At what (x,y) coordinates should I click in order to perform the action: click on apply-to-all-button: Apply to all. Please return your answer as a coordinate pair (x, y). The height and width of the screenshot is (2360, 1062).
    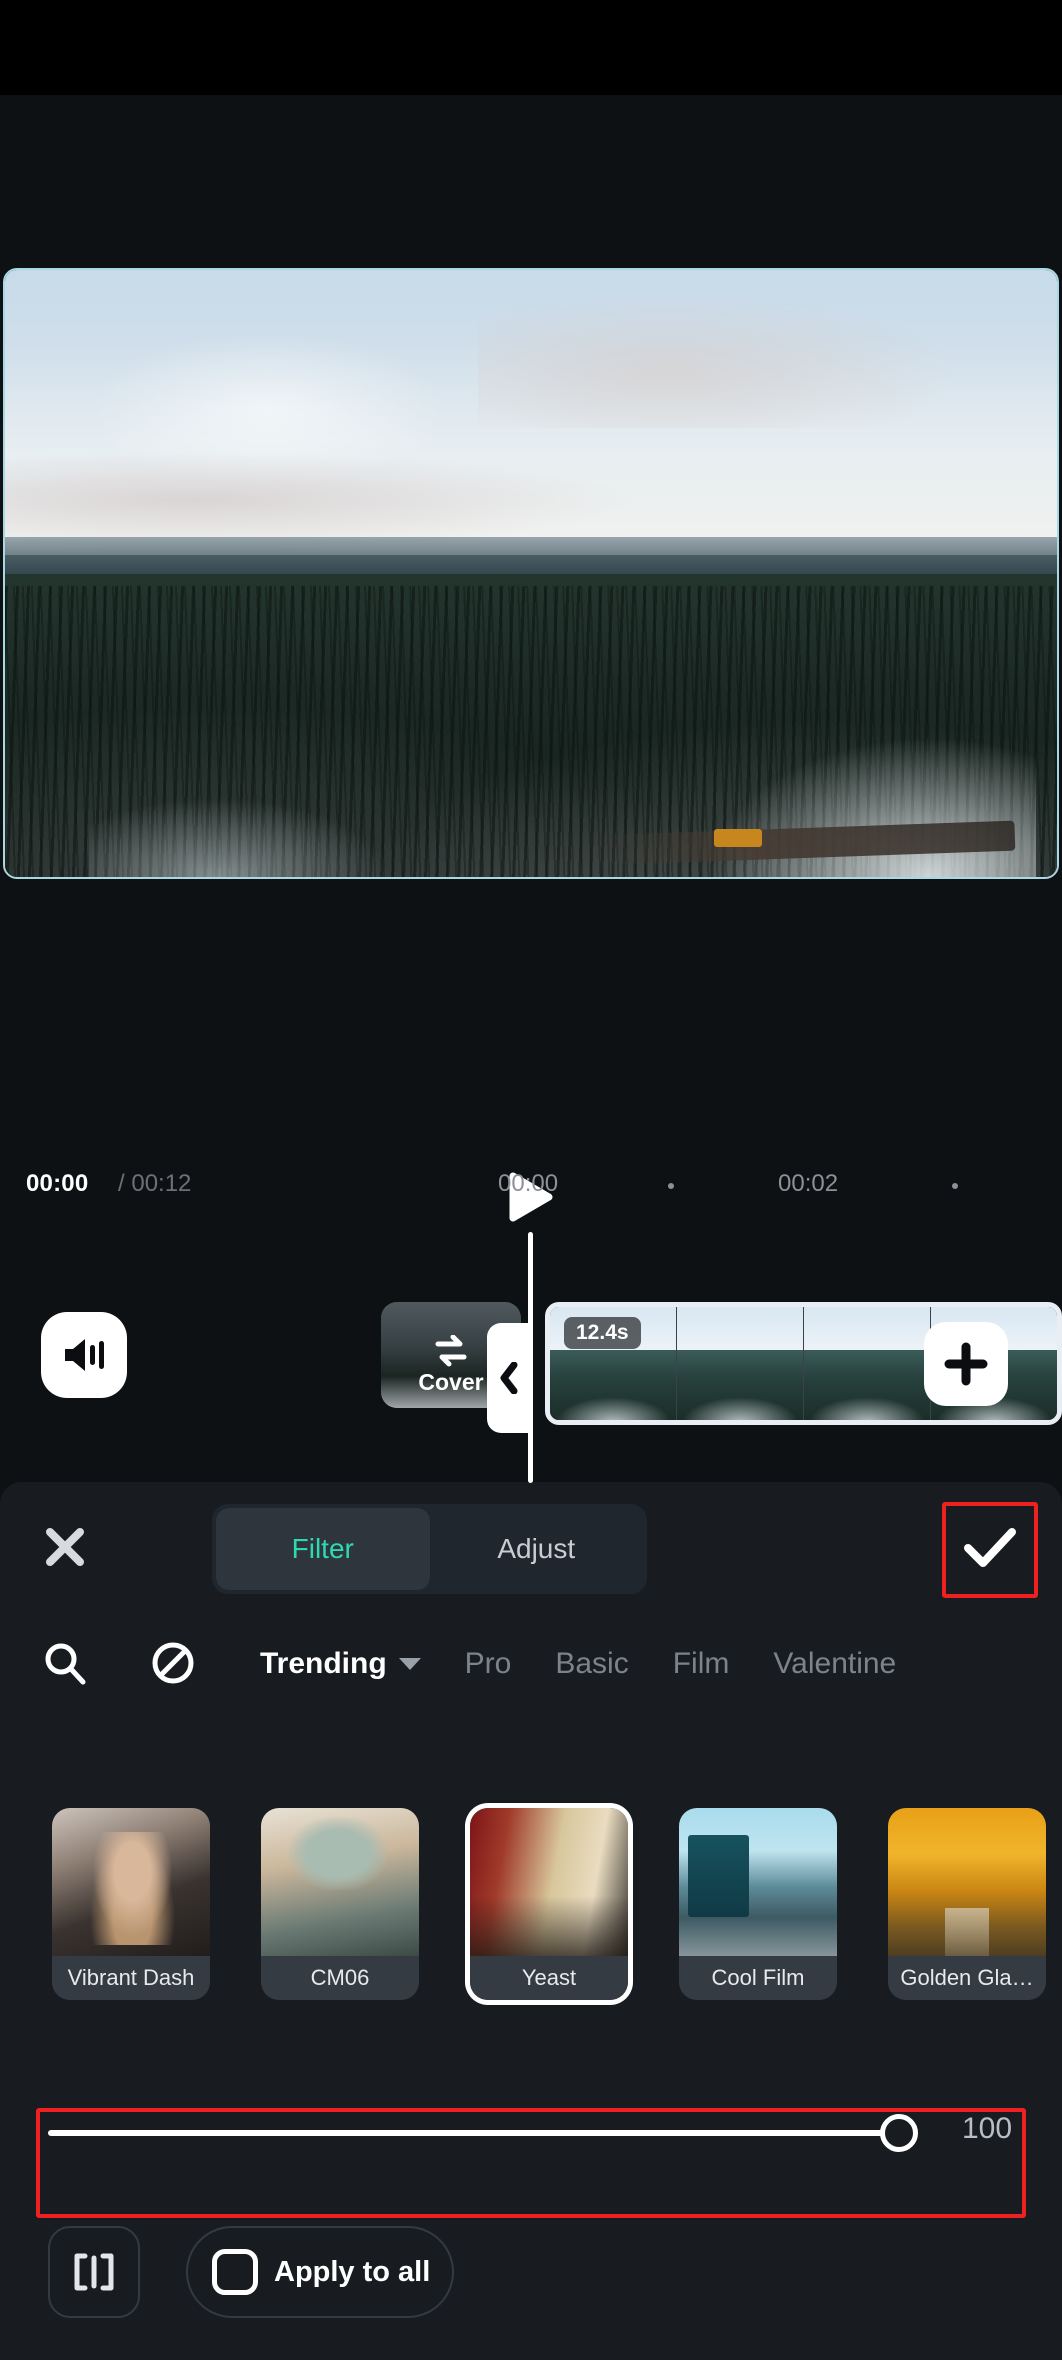
    Looking at the image, I should click on (320, 2272).